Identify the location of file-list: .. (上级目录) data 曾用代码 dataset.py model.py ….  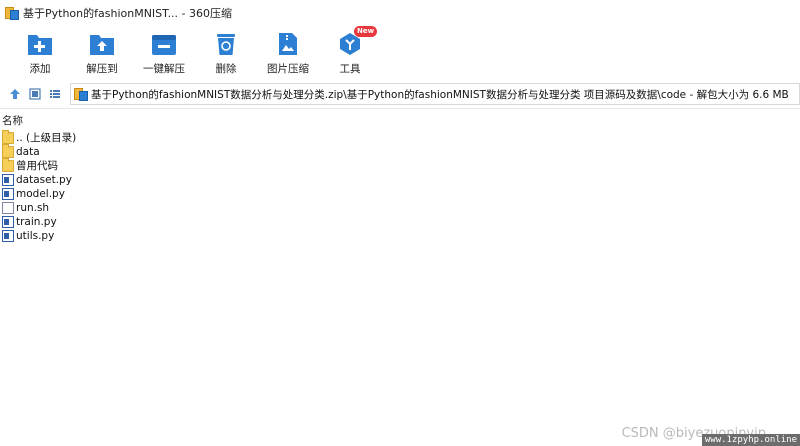
(39, 186).